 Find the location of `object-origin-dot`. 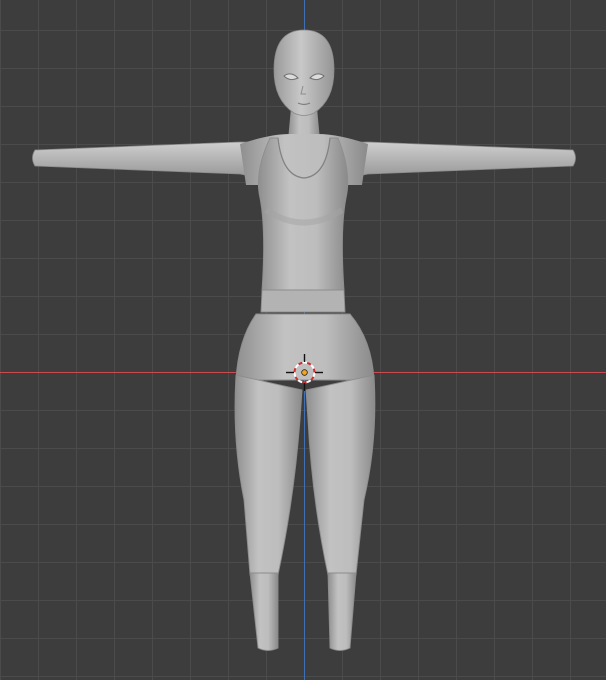

object-origin-dot is located at coordinates (304, 372).